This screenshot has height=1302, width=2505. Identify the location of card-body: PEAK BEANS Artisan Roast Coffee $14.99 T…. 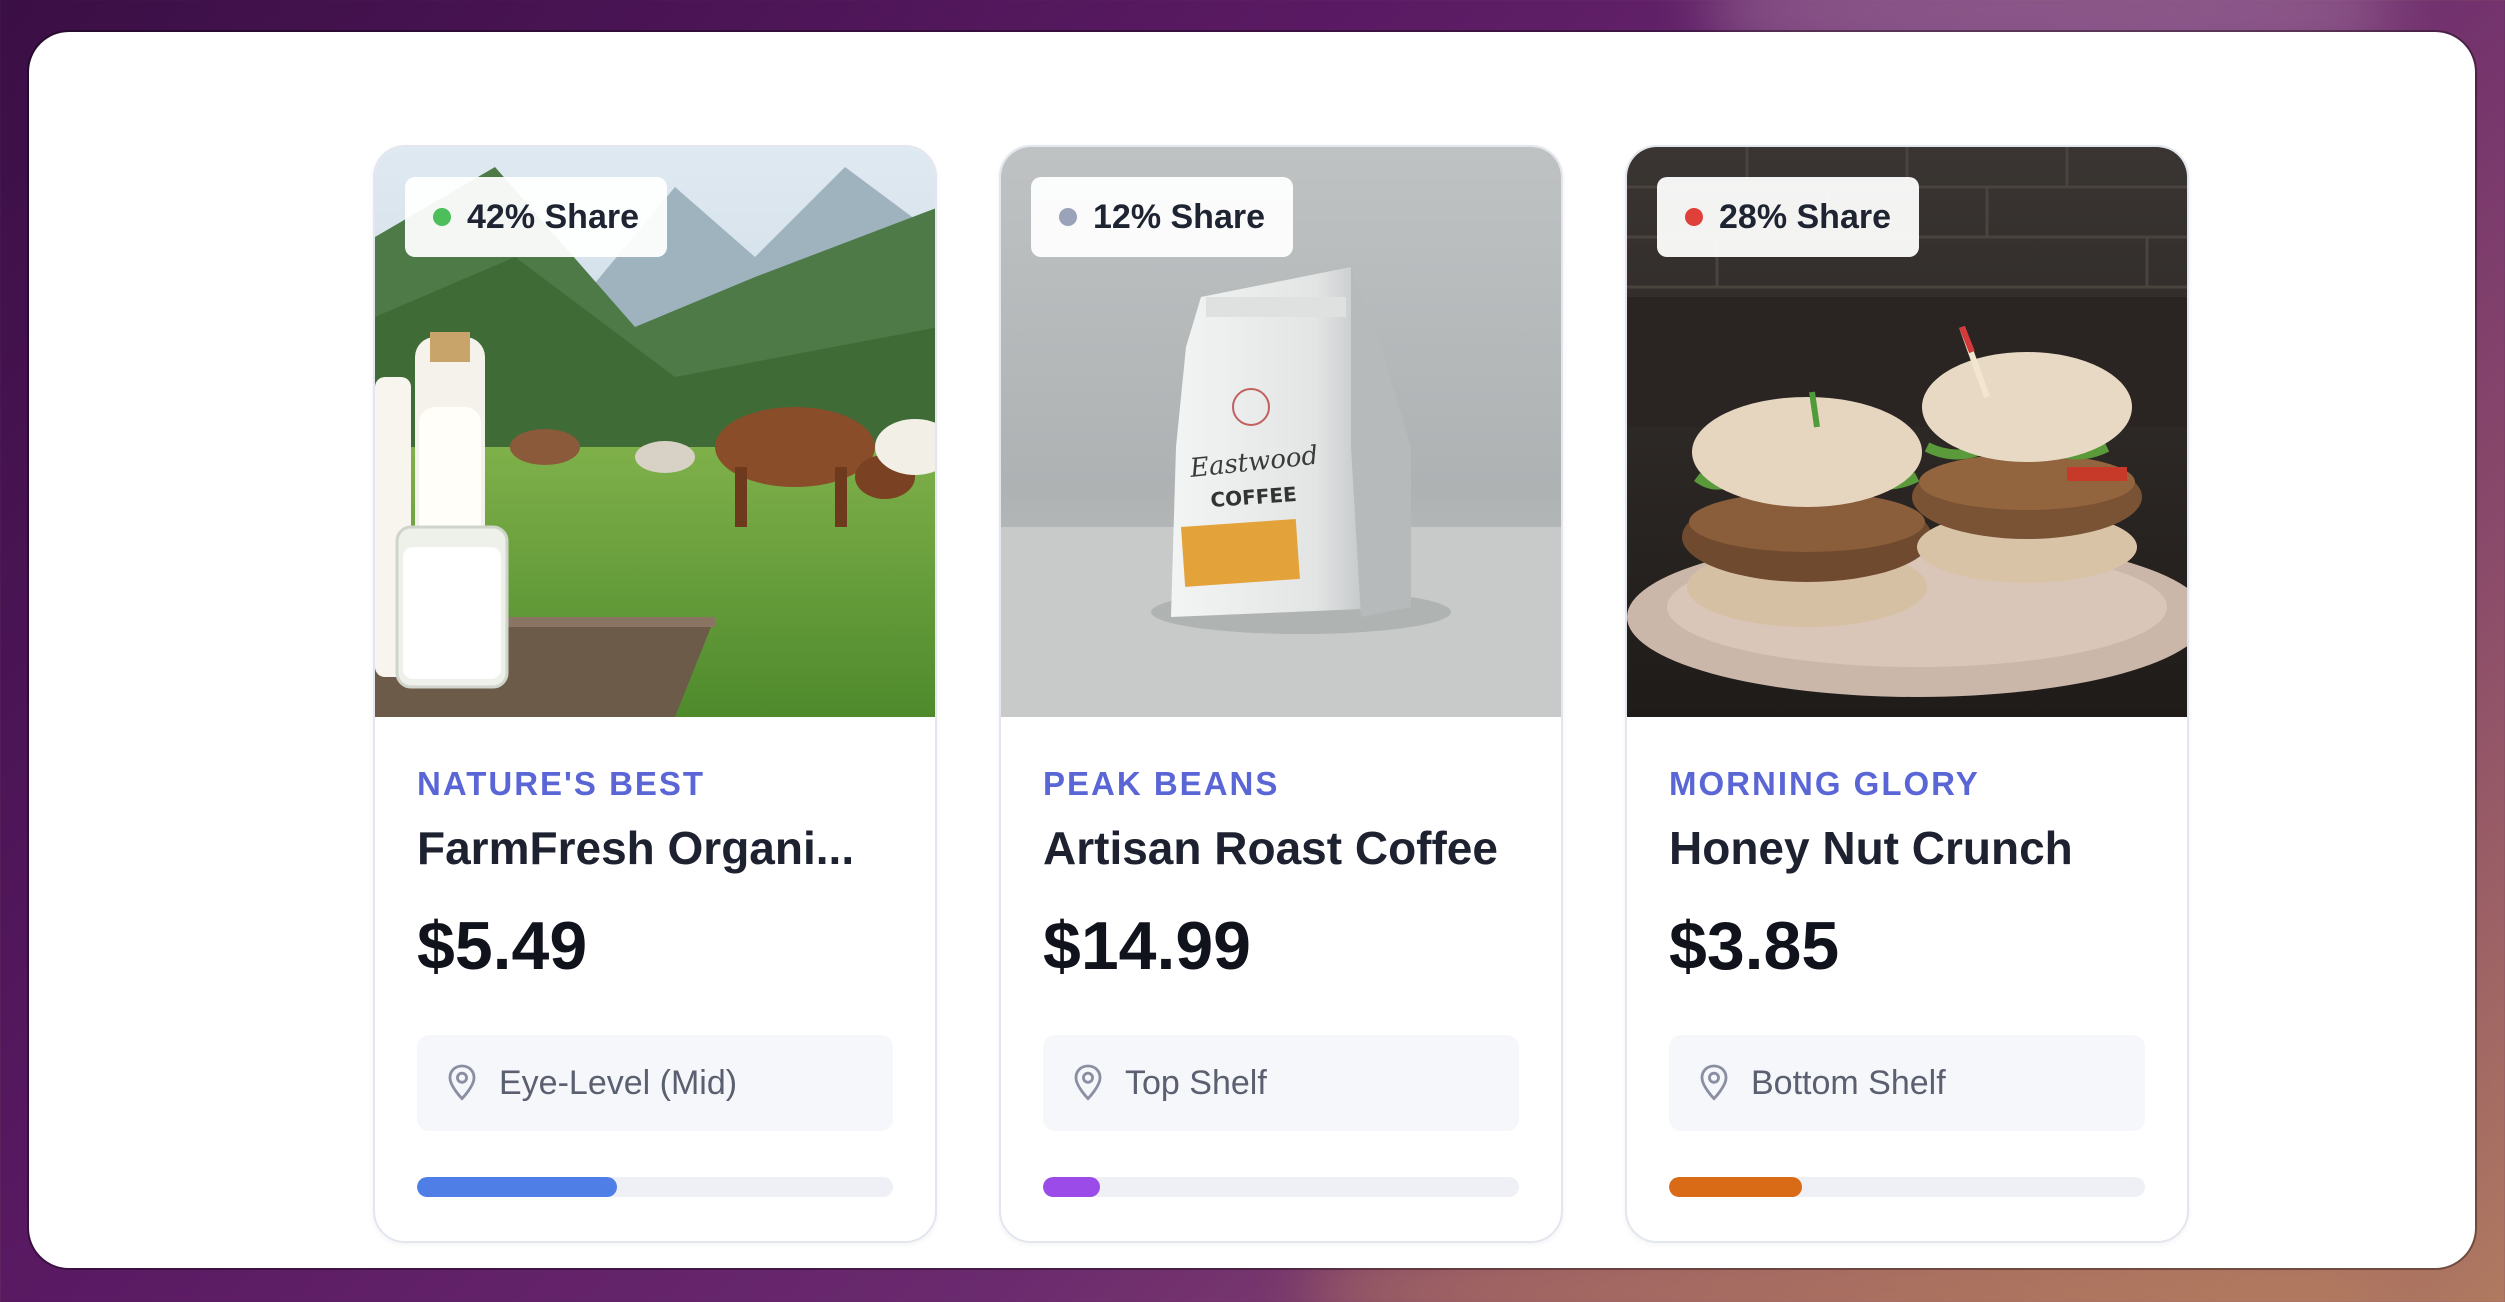
(1281, 957).